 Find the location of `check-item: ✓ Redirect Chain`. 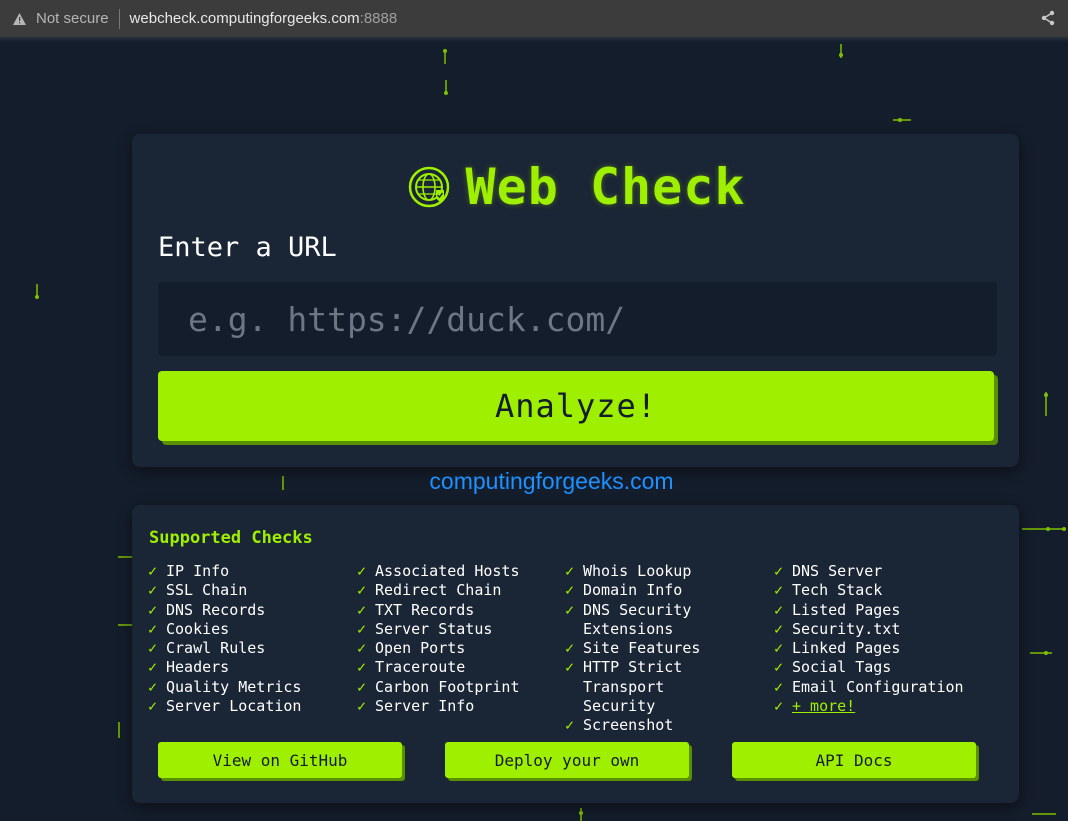

check-item: ✓ Redirect Chain is located at coordinates (457, 590).